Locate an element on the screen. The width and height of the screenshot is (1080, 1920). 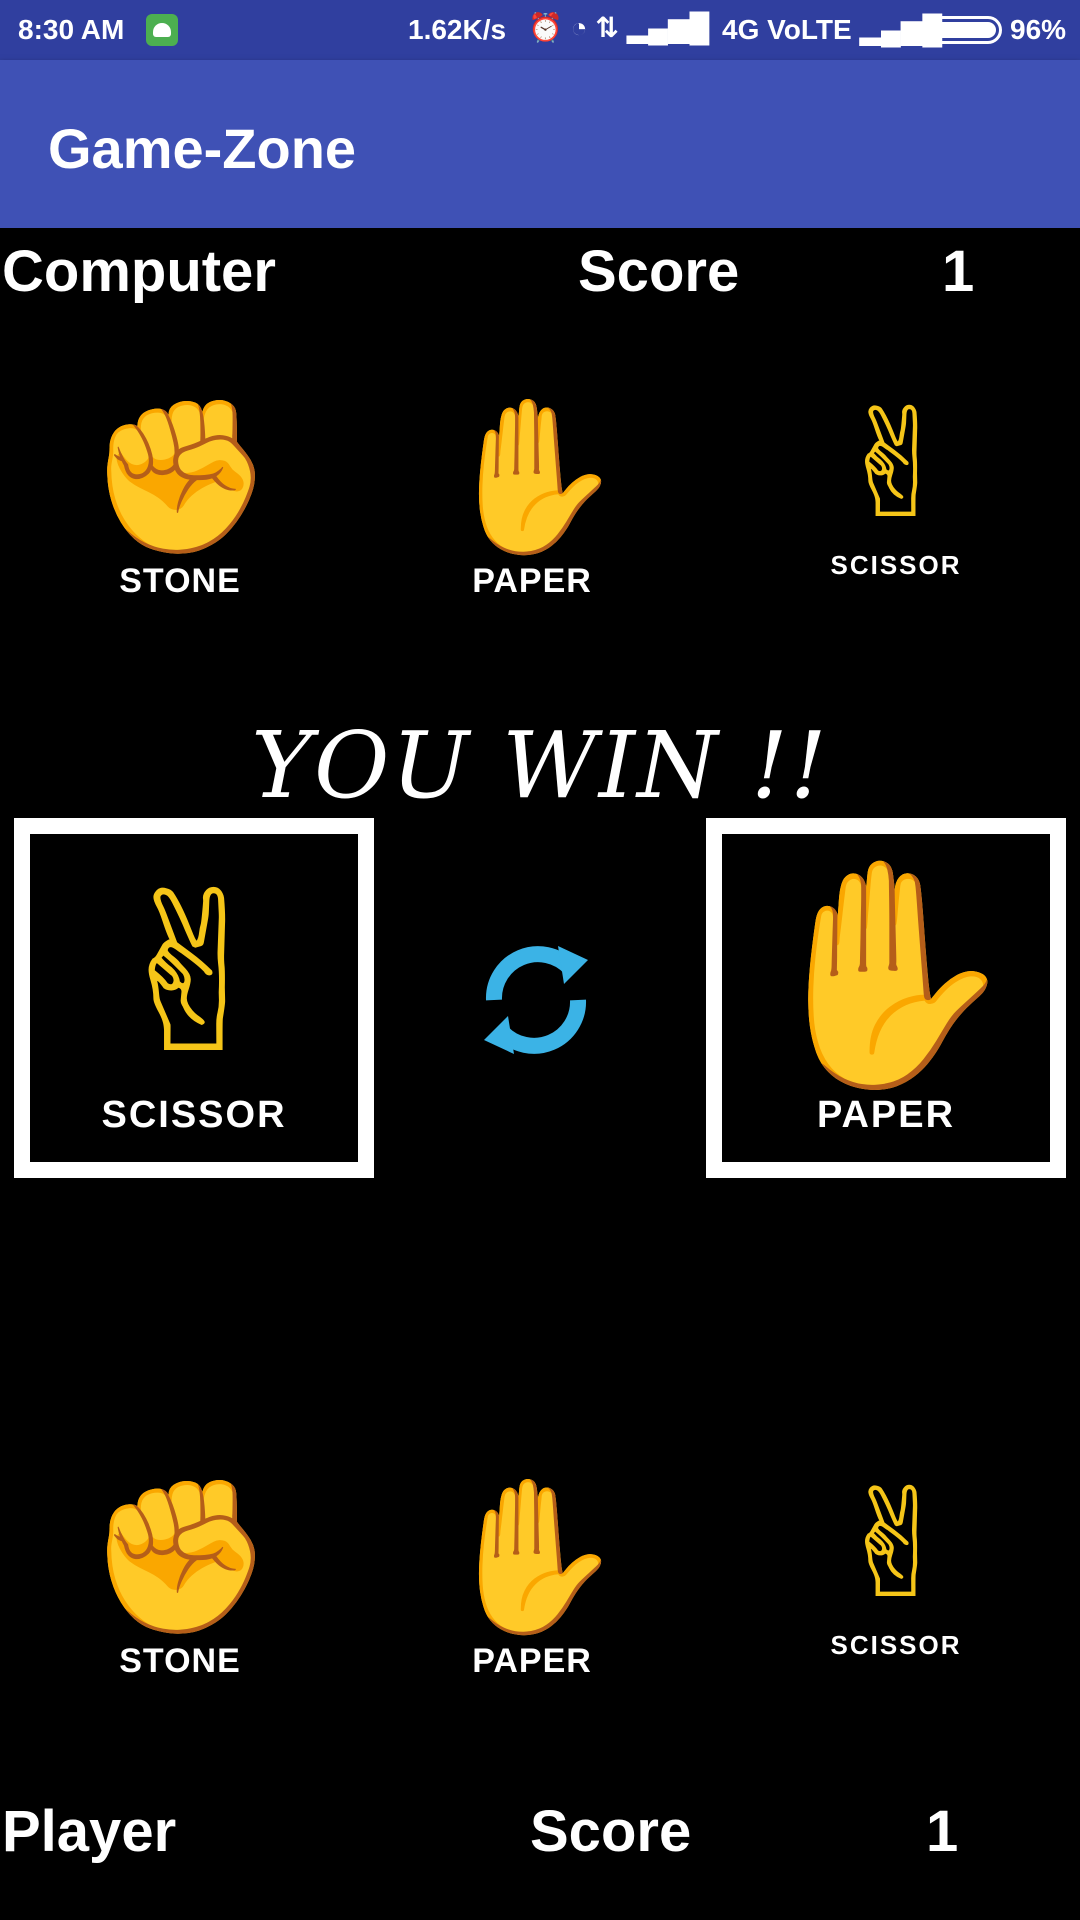
player-choice-paper: ✋ PAPER is located at coordinates (532, 1582).